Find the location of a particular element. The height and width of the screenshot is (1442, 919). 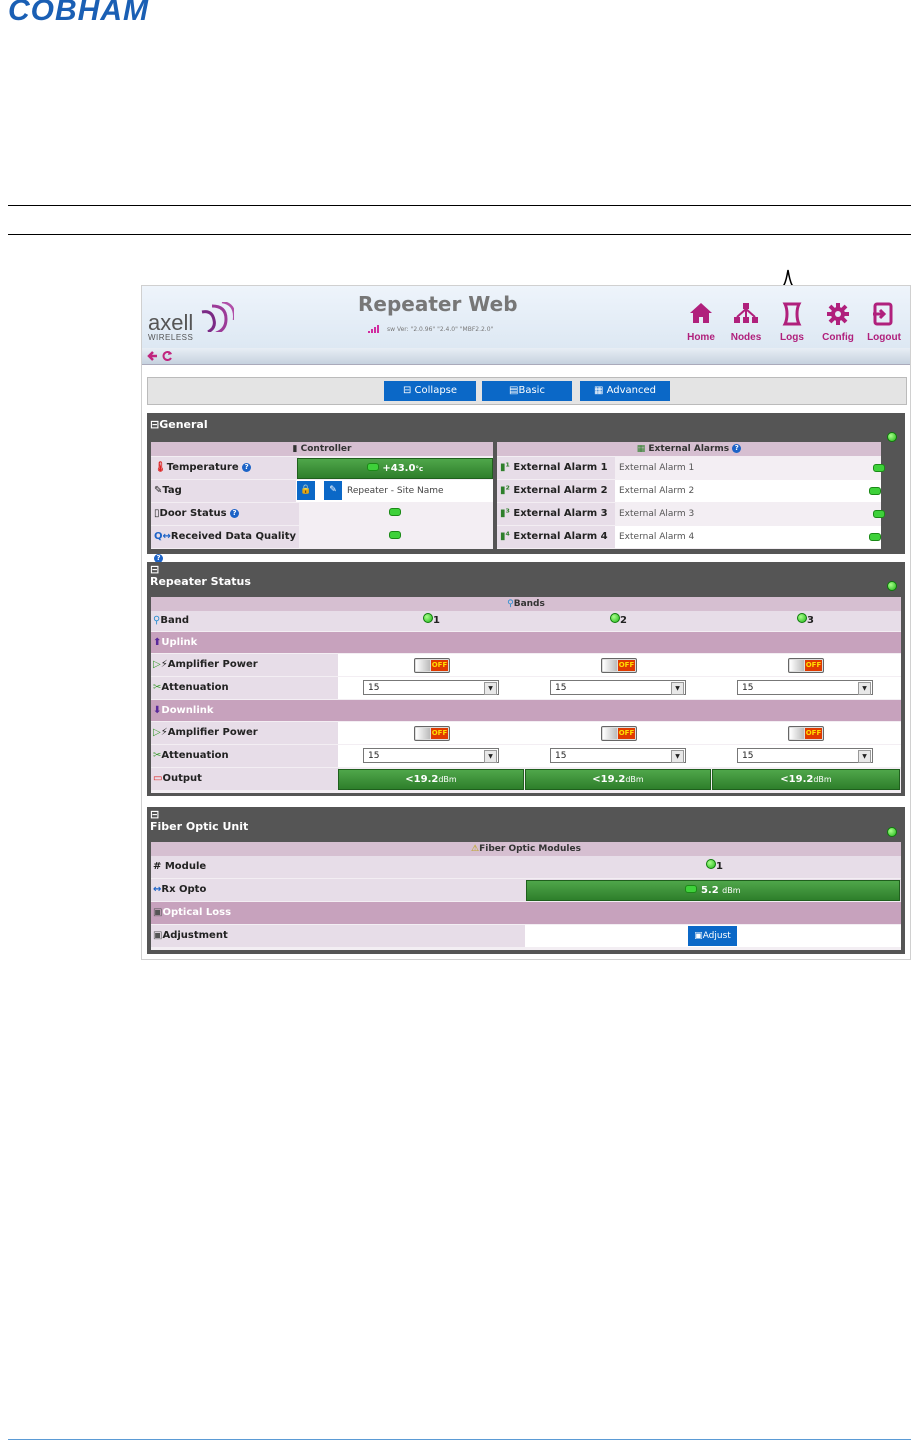

downlink-att-select-3: 15 ▼ is located at coordinates (805, 755).